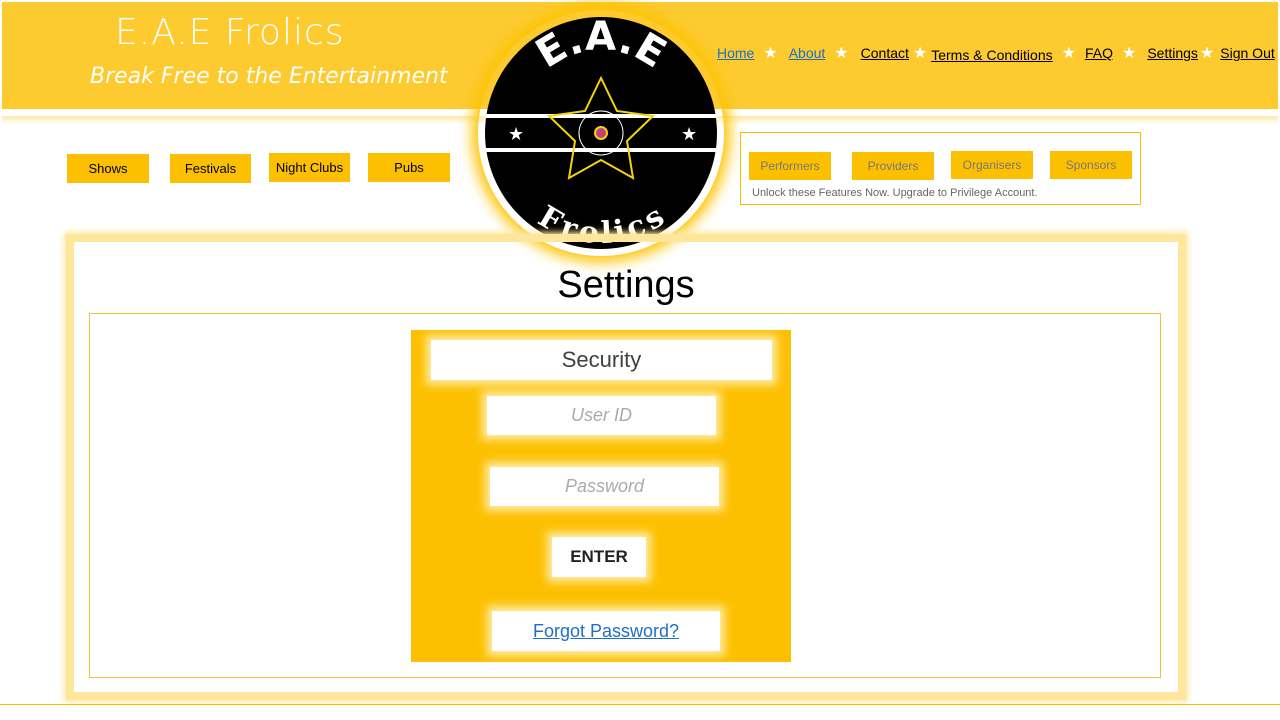  I want to click on forgot-password-link: Forgot Password?, so click(606, 631).